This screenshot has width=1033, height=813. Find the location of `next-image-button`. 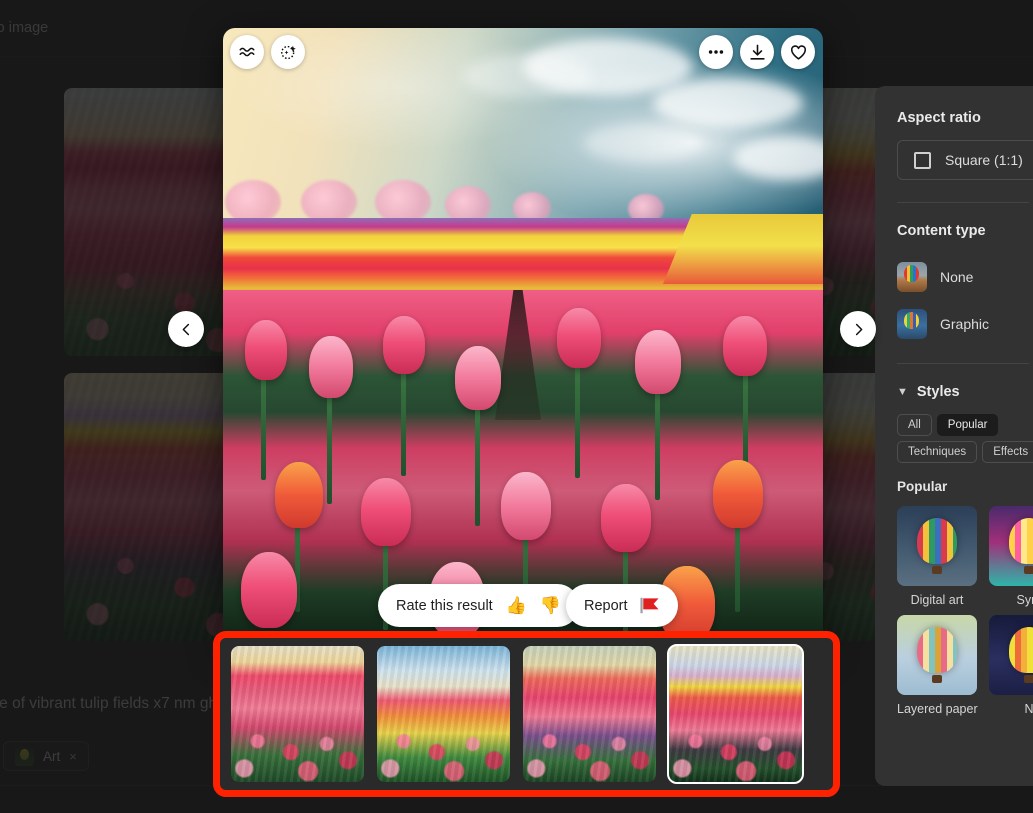

next-image-button is located at coordinates (858, 329).